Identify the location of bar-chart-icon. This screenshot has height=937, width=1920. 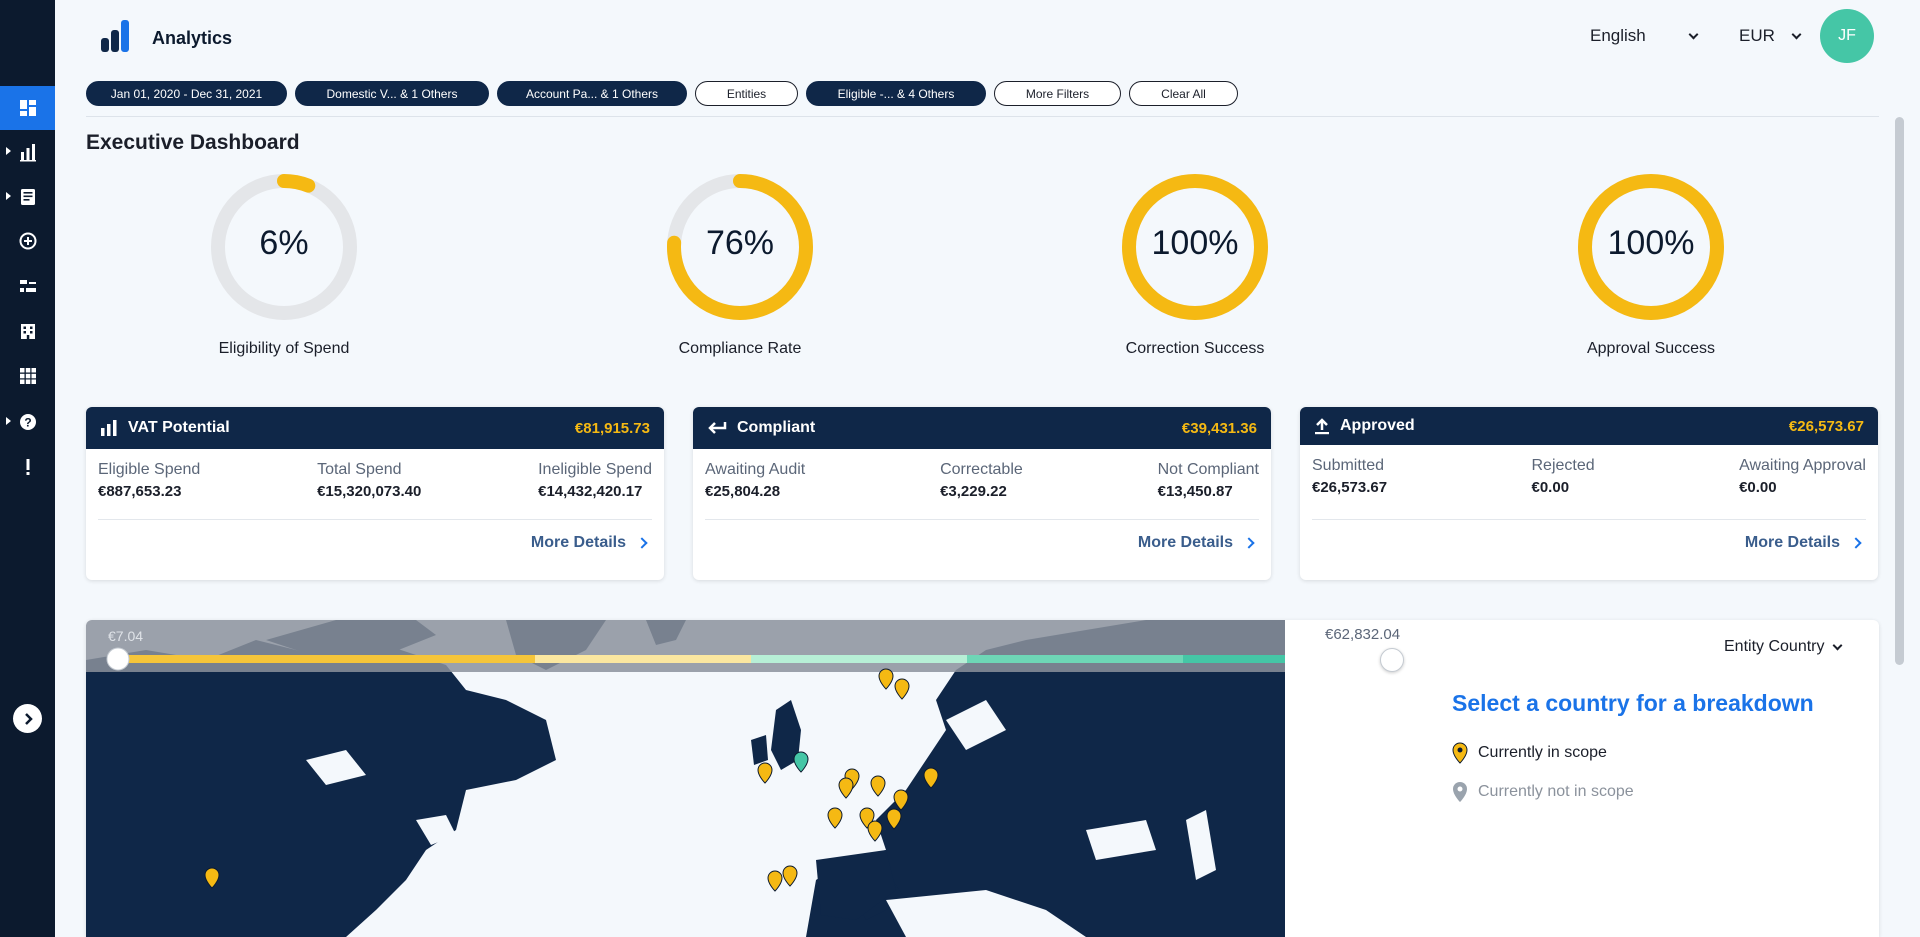
(27, 153).